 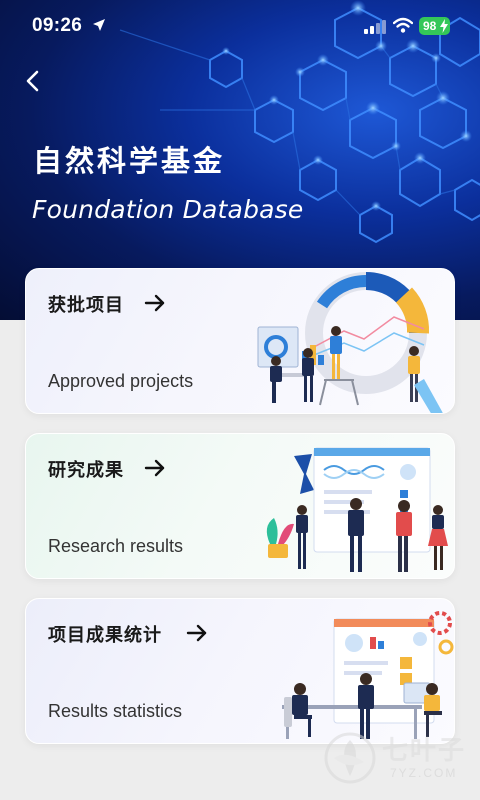 What do you see at coordinates (430, 26) in the screenshot?
I see `battery-level: 98` at bounding box center [430, 26].